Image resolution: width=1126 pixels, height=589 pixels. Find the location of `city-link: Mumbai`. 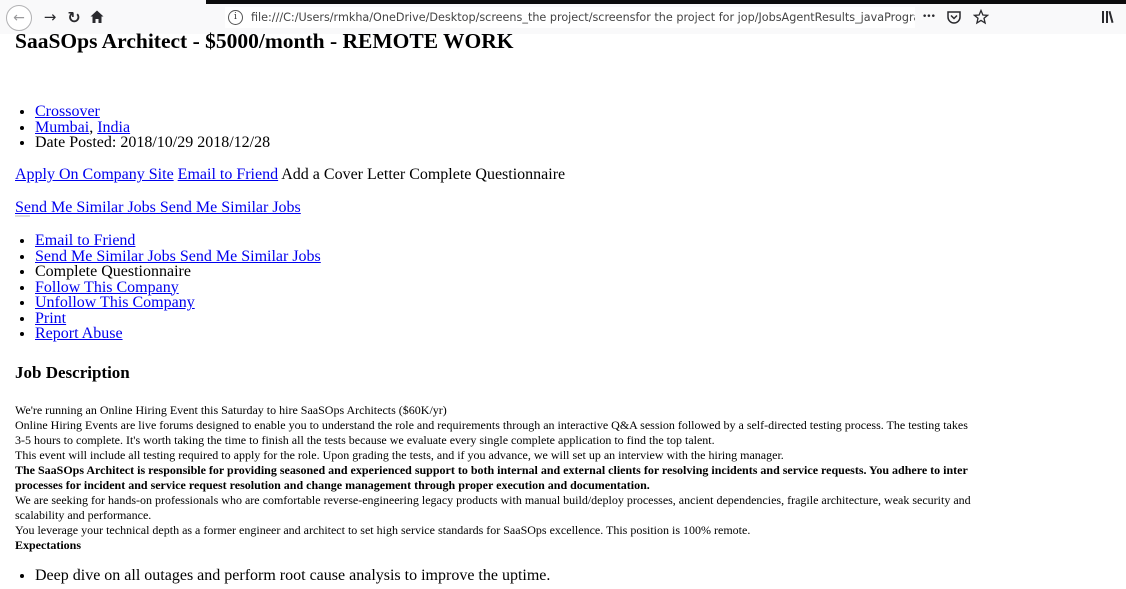

city-link: Mumbai is located at coordinates (62, 127).